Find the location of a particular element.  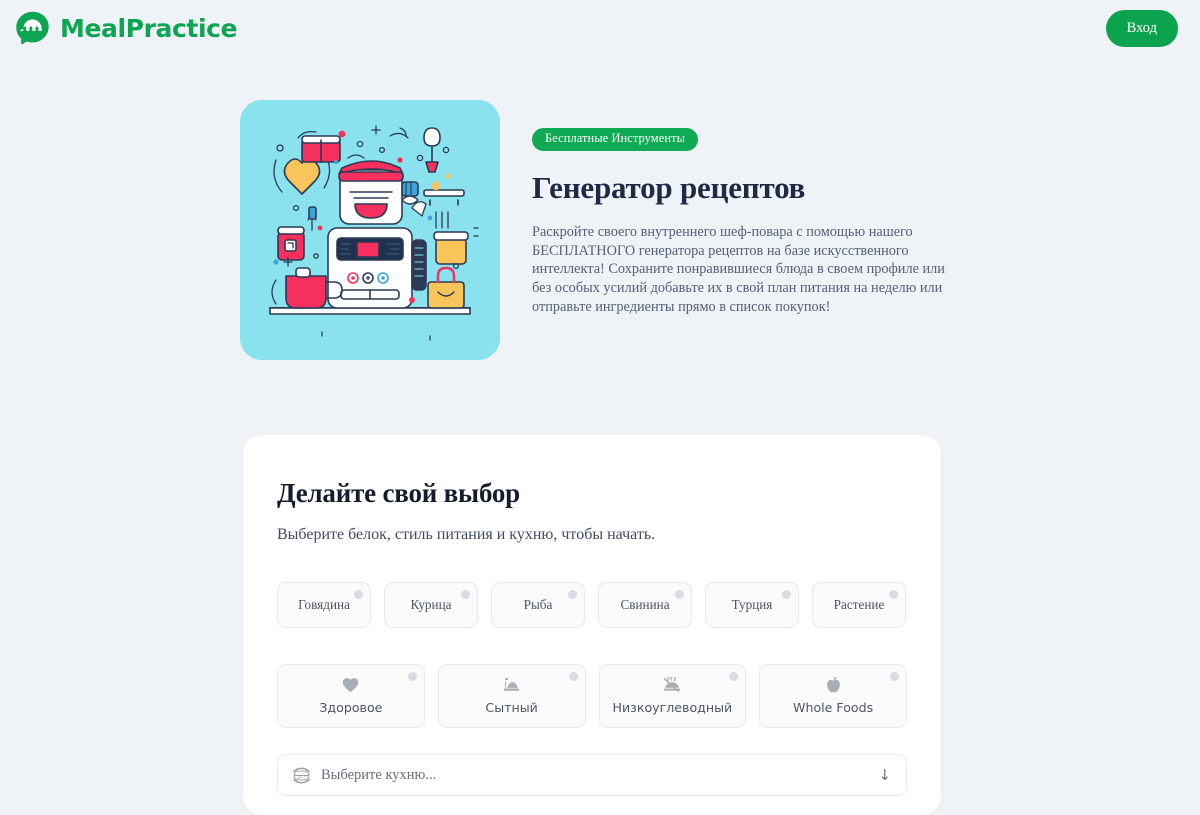

protein-option-label: Рыба is located at coordinates (538, 605).